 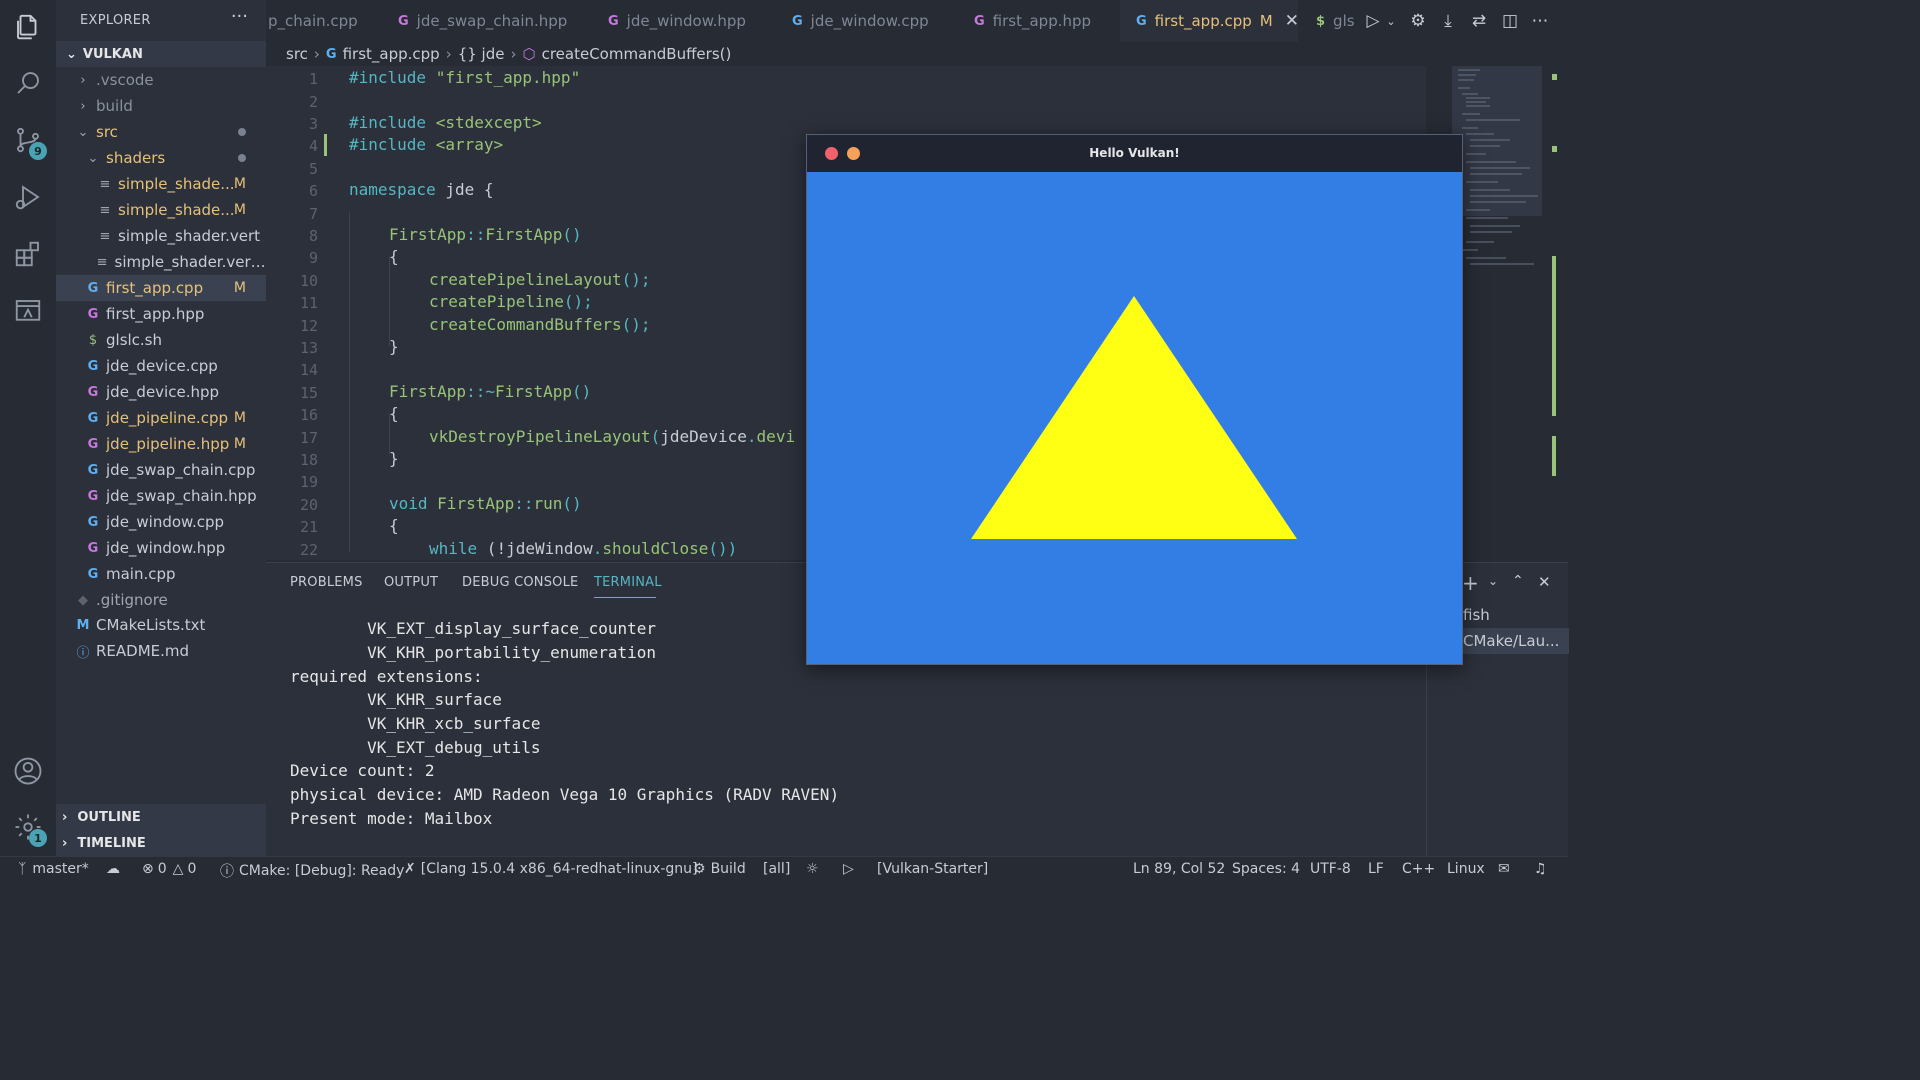 What do you see at coordinates (1466, 869) in the screenshot?
I see `platform: Linux` at bounding box center [1466, 869].